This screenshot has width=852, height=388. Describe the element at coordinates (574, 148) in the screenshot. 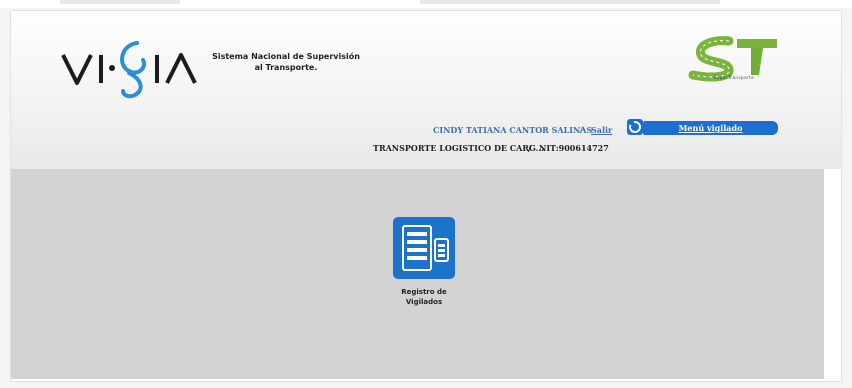

I see `company-nit: NIT:900614727` at that location.